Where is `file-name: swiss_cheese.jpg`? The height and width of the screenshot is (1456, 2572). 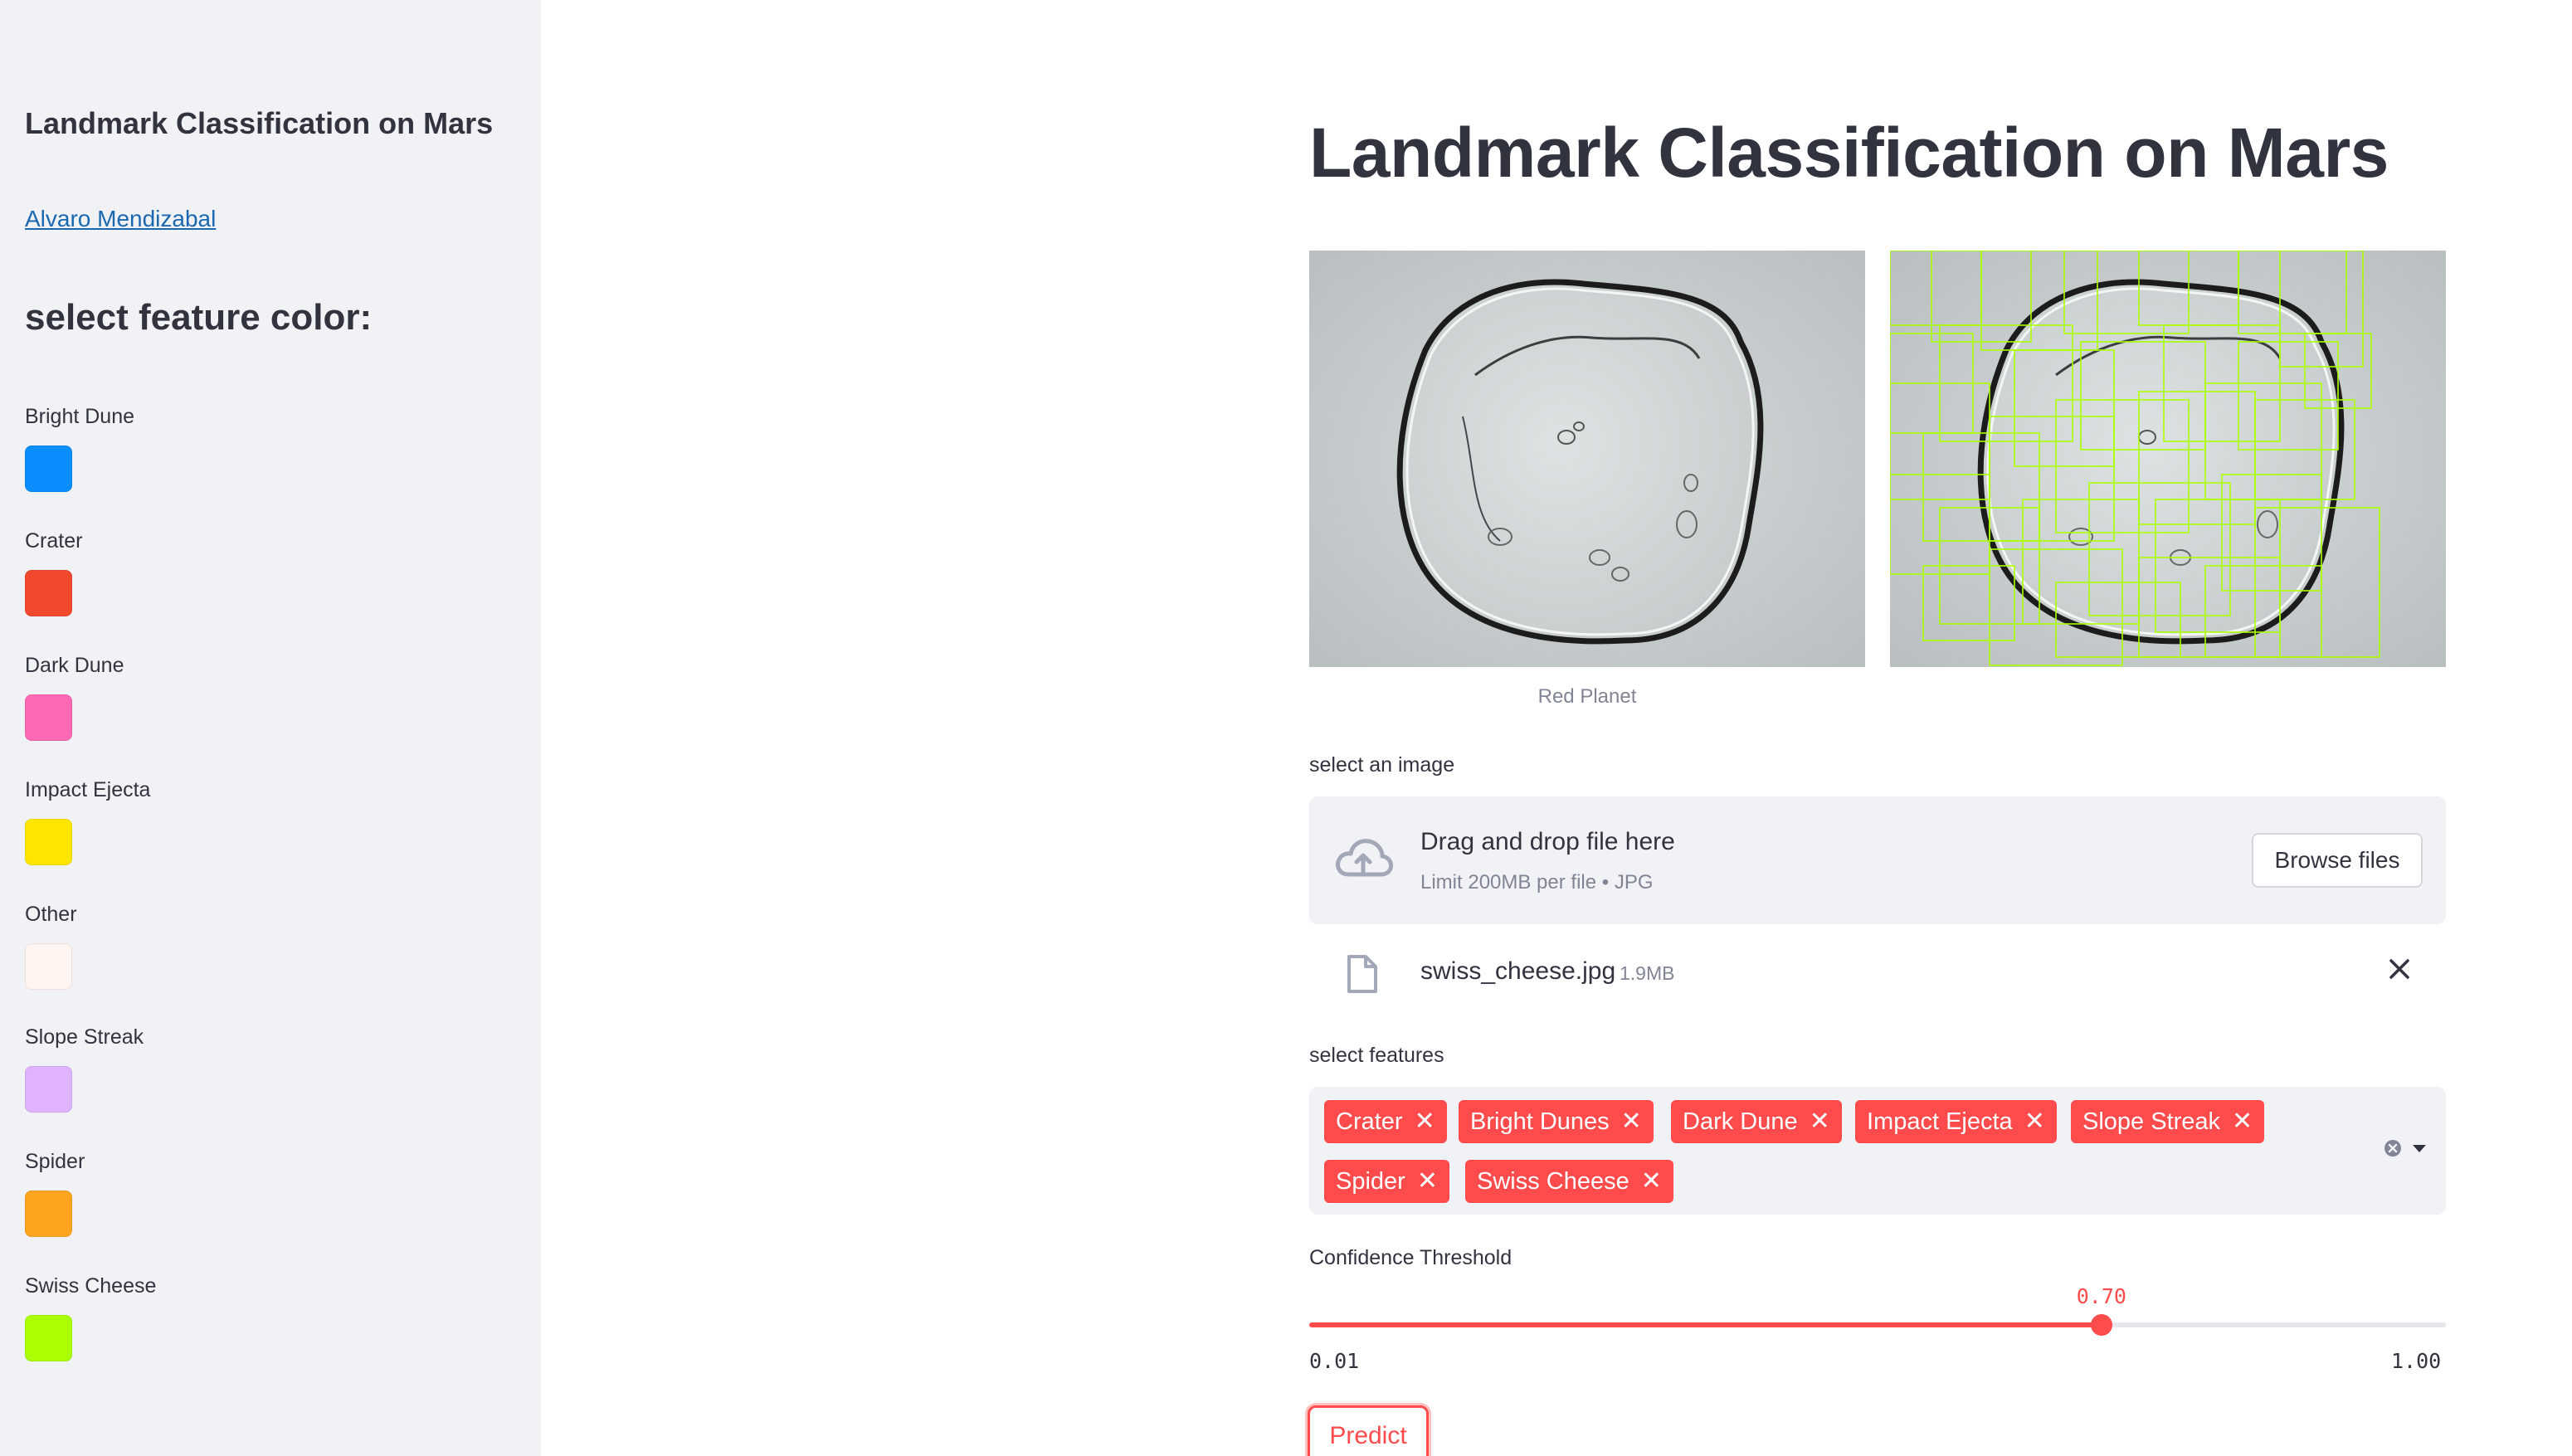
file-name: swiss_cheese.jpg is located at coordinates (1518, 971).